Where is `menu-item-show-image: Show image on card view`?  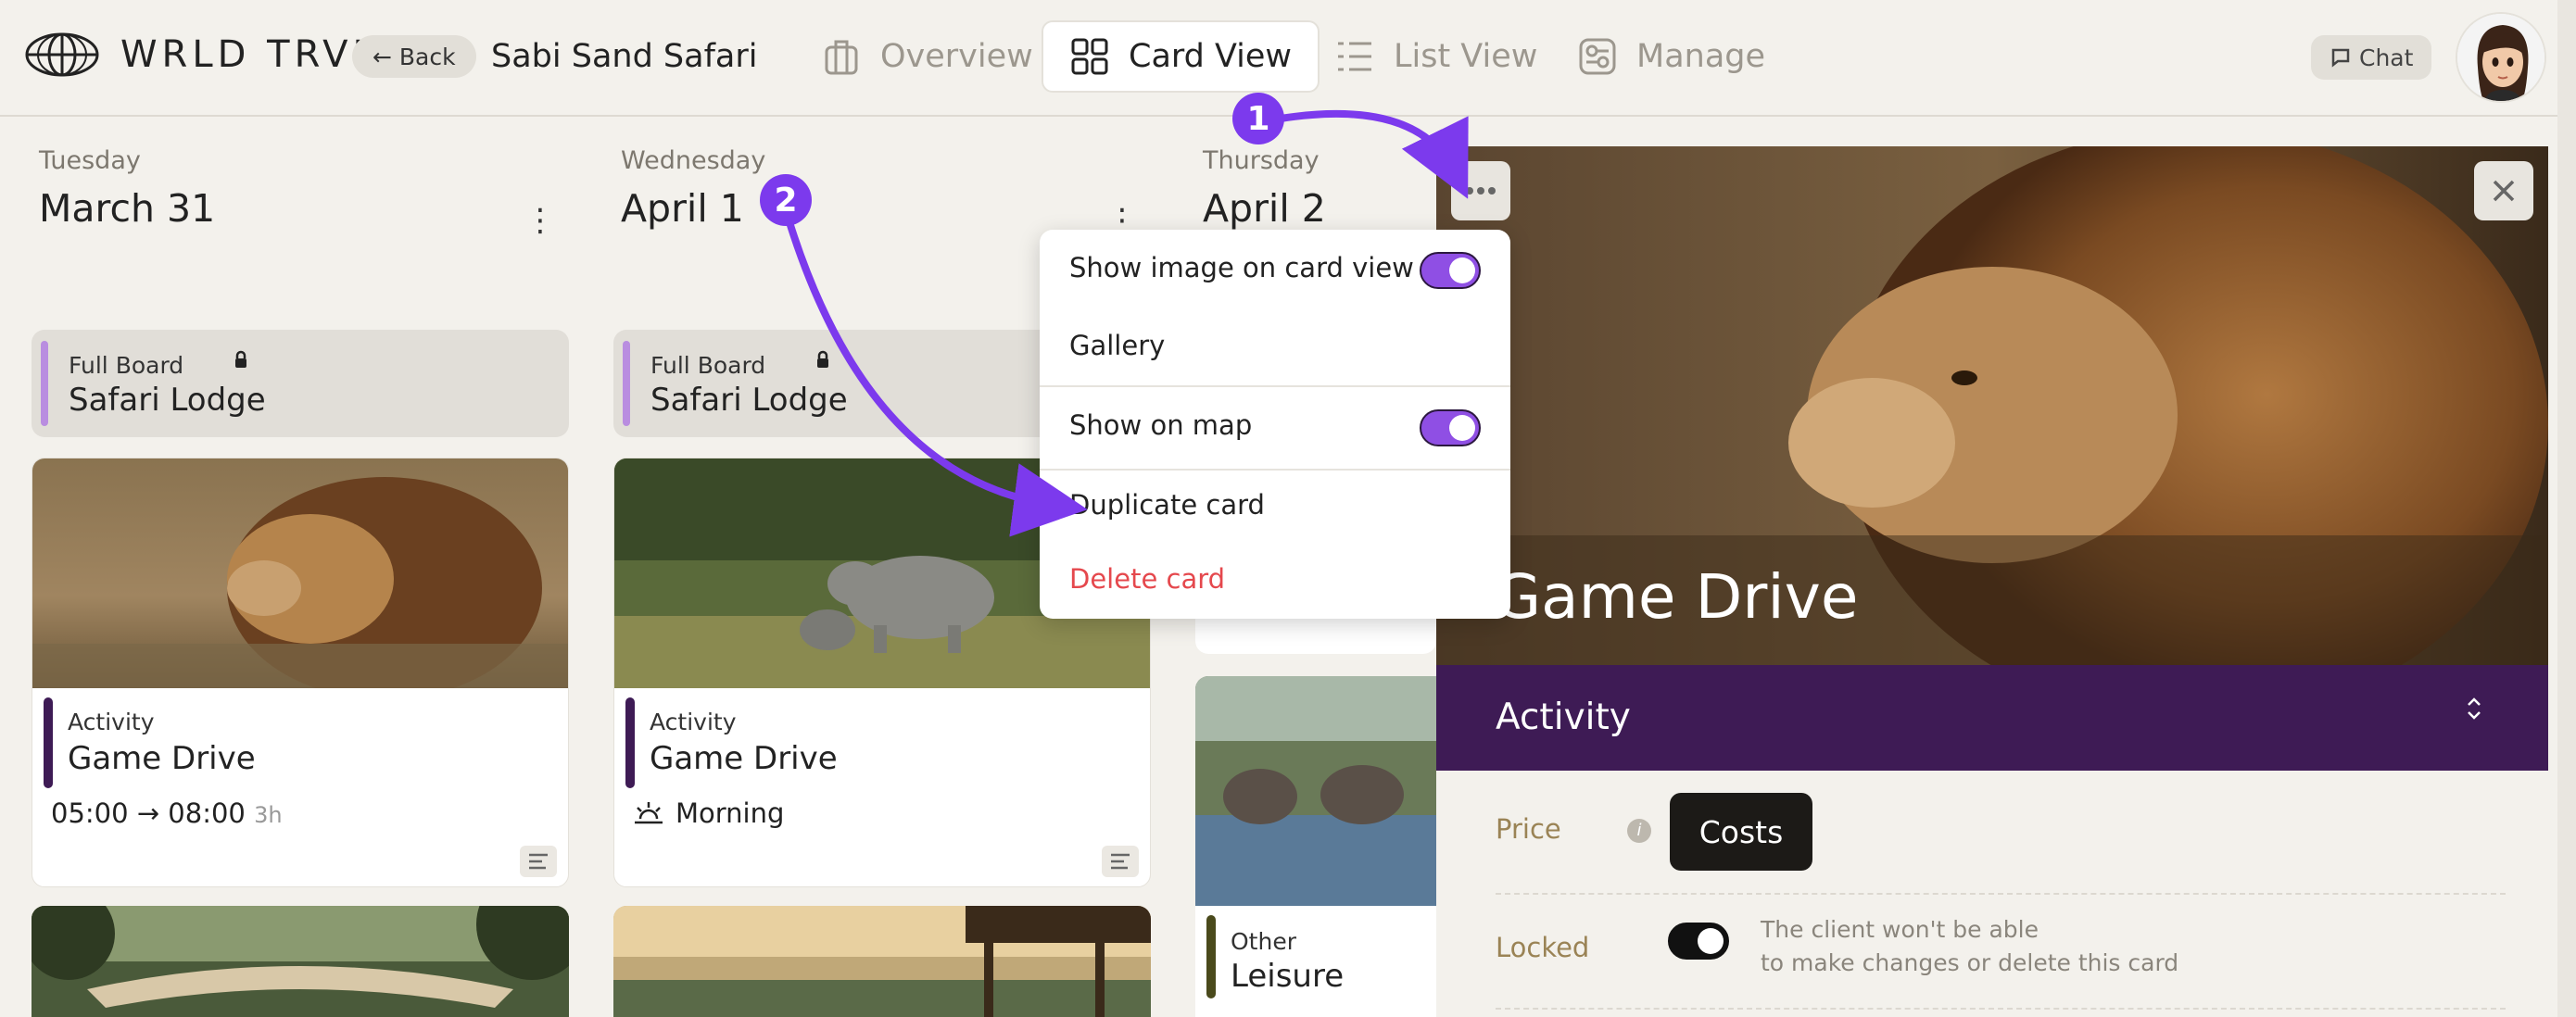 menu-item-show-image: Show image on card view is located at coordinates (1241, 267).